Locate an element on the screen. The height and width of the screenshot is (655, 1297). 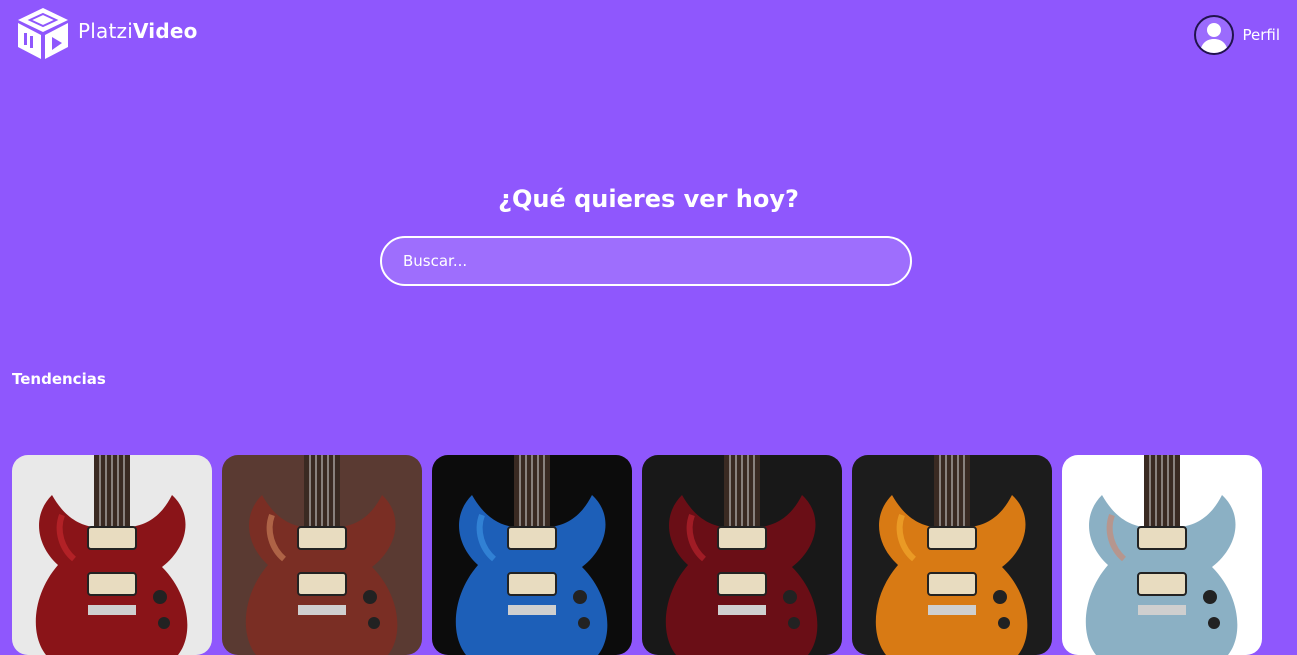
section-title-trends: Tendencias is located at coordinates (59, 379).